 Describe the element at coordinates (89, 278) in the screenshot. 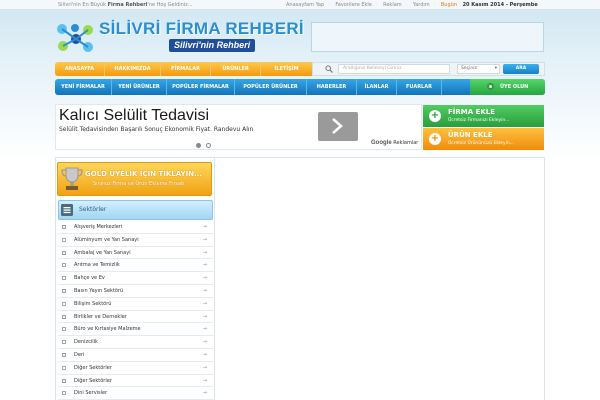

I see `sector-label: Bahçe ve Ev` at that location.